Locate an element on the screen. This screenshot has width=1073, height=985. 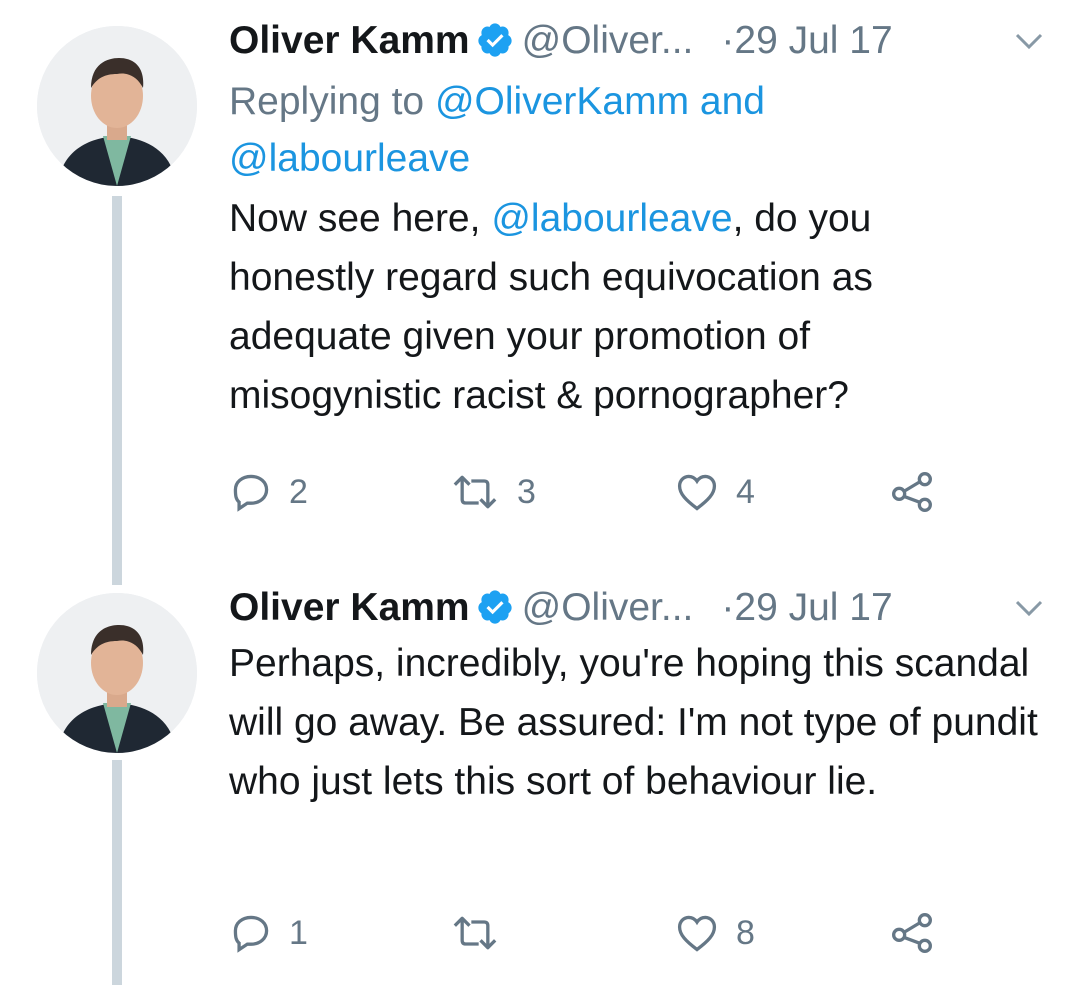
reply-button: 1 is located at coordinates (268, 933).